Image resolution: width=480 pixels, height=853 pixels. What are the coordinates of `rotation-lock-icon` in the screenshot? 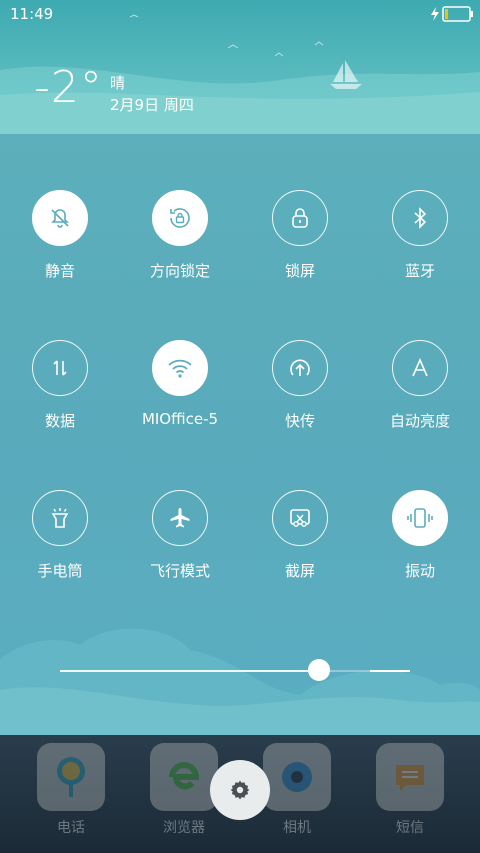 It's located at (180, 218).